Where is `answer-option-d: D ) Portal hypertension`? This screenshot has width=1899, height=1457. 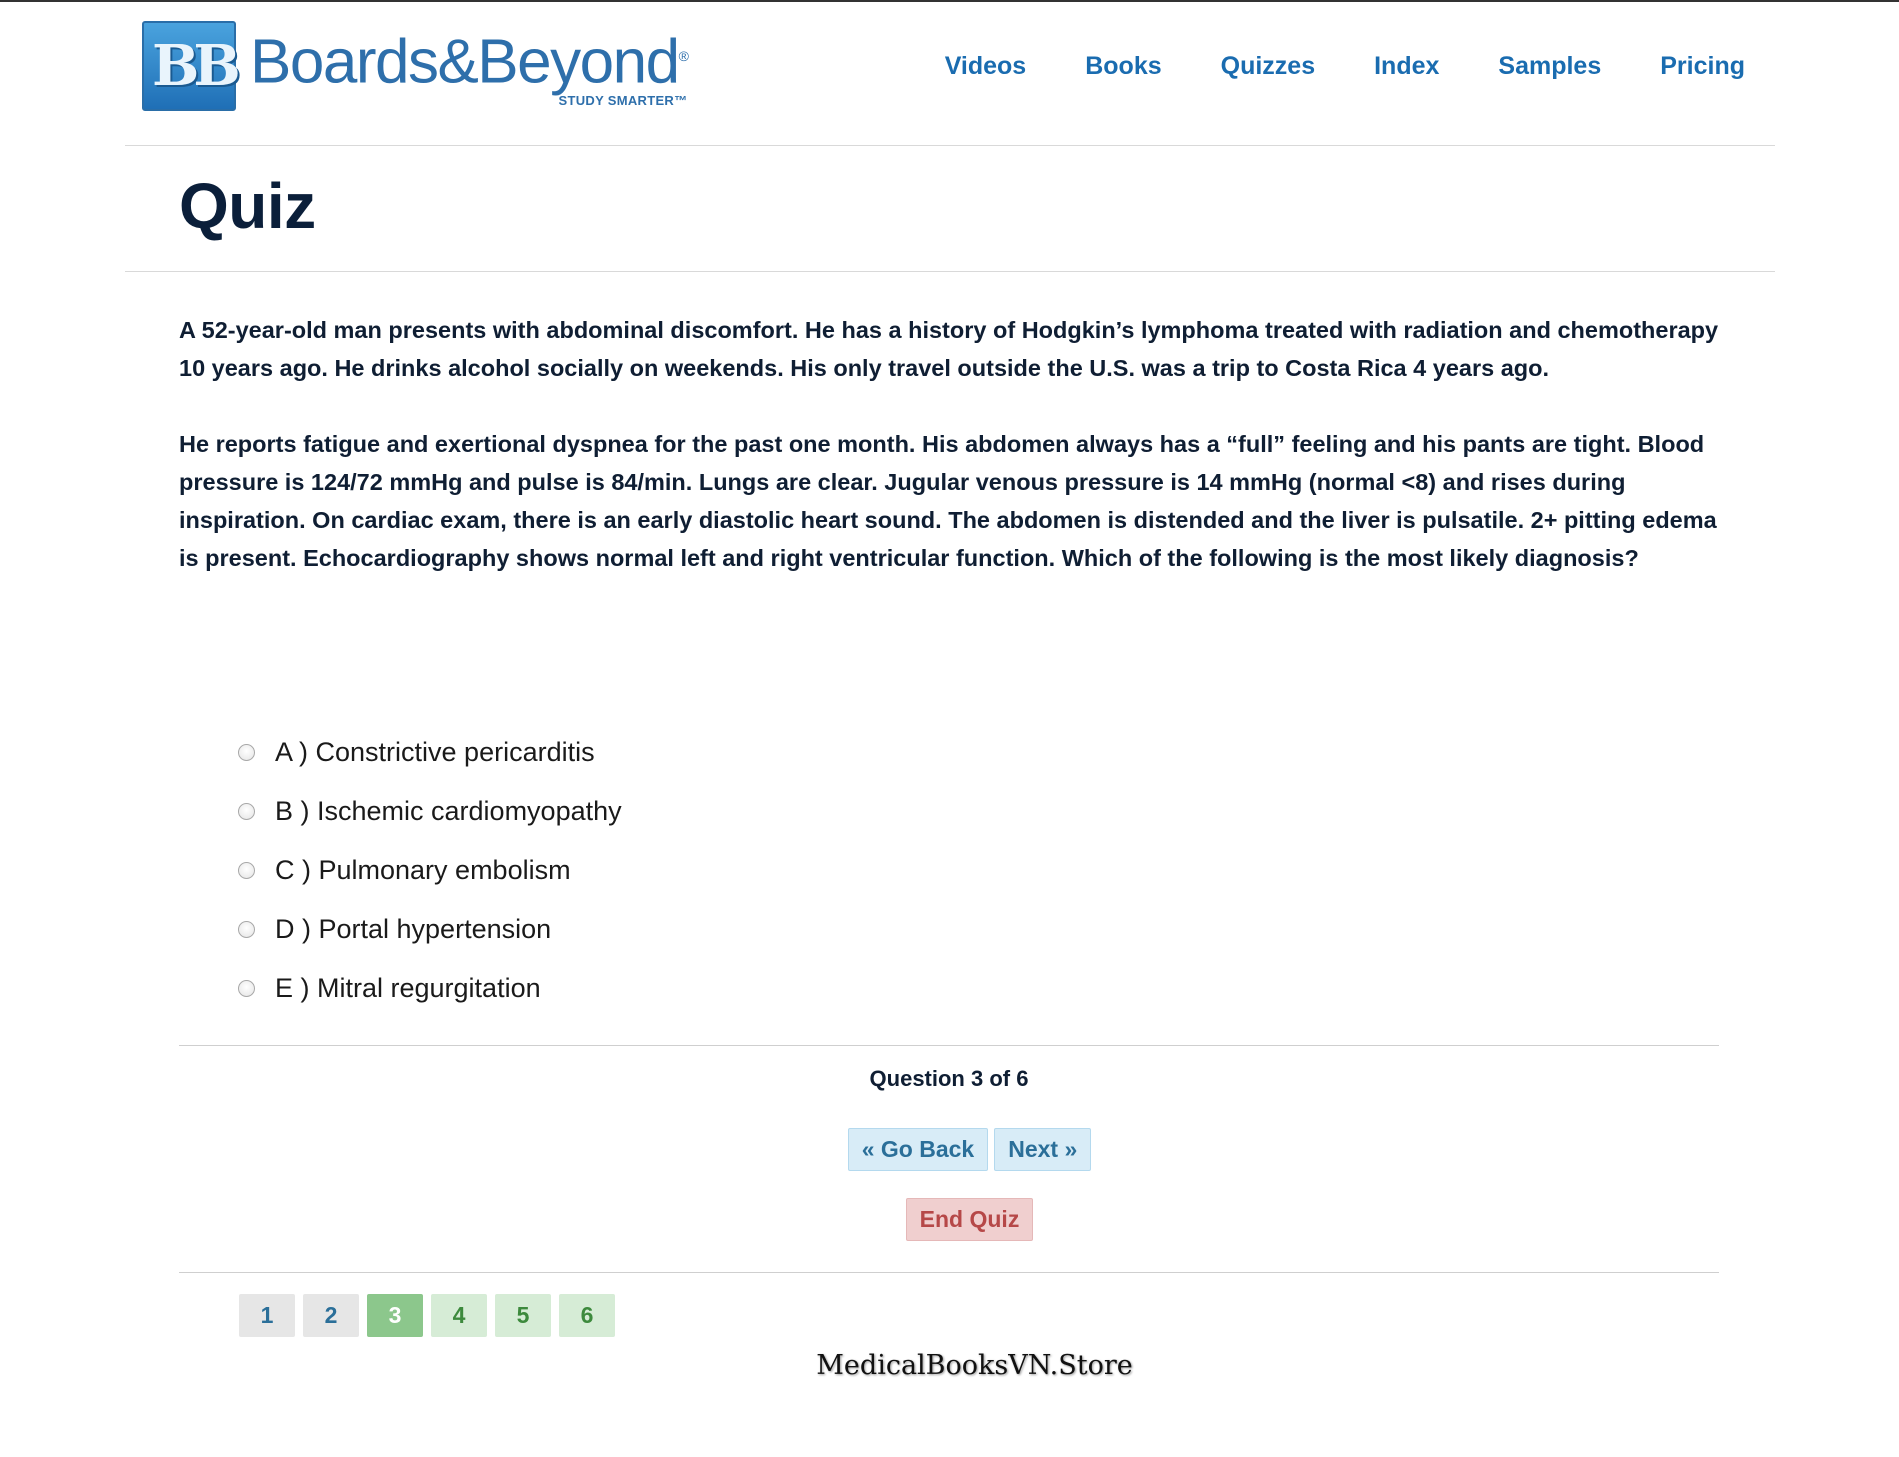
answer-option-d: D ) Portal hypertension is located at coordinates (430, 929).